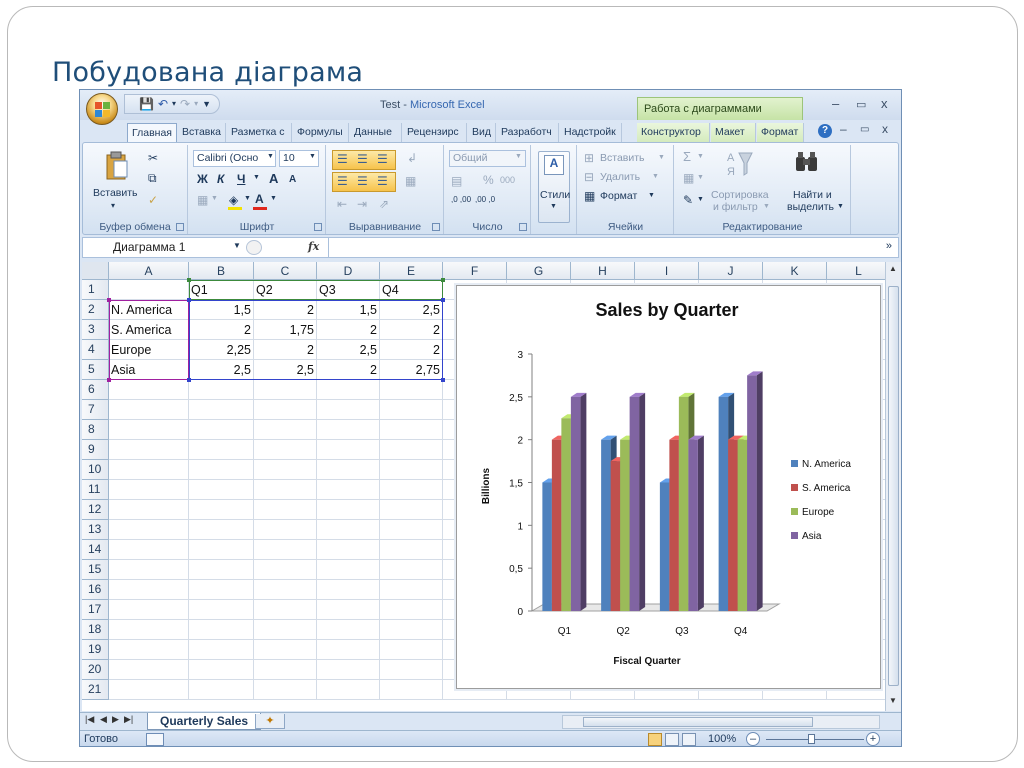 This screenshot has width=1024, height=768. What do you see at coordinates (149, 290) in the screenshot?
I see `cell-a1` at bounding box center [149, 290].